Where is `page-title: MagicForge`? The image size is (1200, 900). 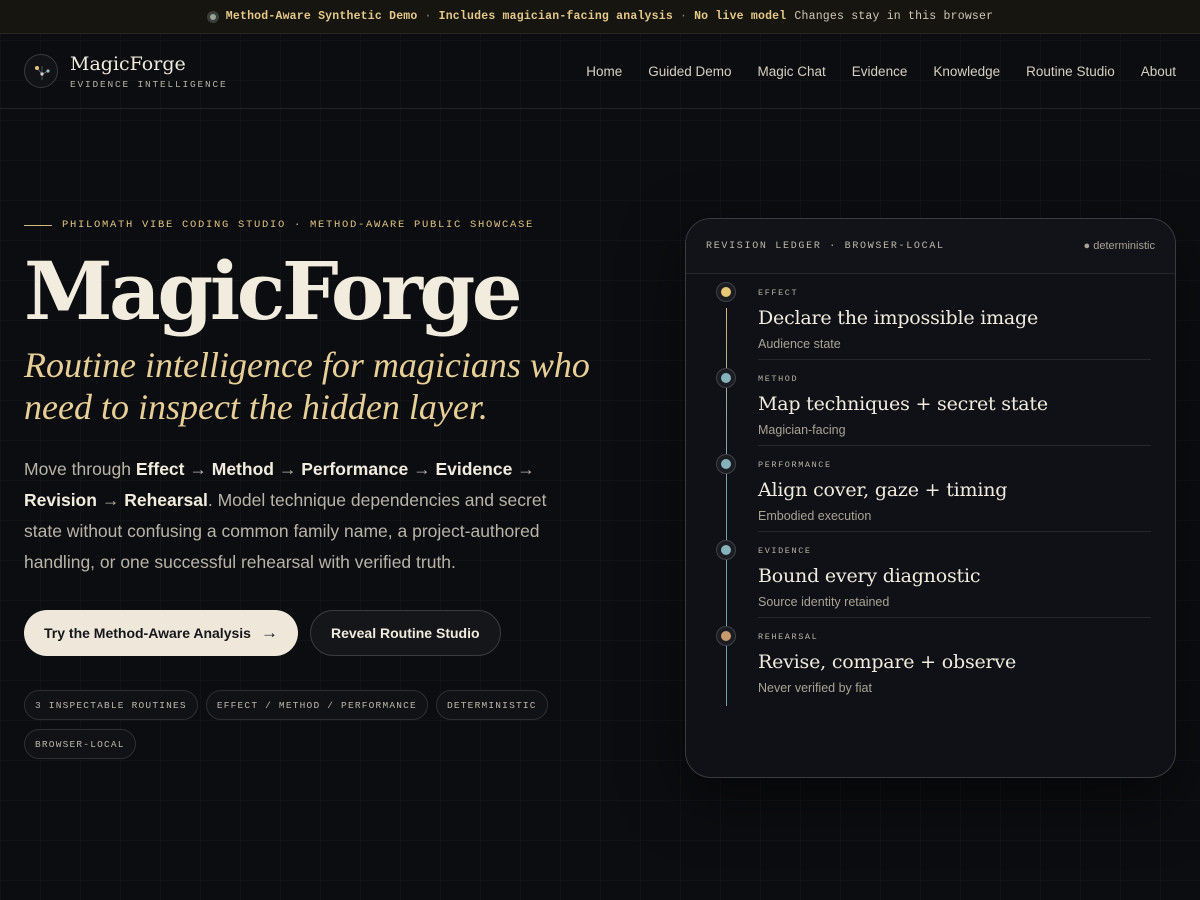 page-title: MagicForge is located at coordinates (273, 291).